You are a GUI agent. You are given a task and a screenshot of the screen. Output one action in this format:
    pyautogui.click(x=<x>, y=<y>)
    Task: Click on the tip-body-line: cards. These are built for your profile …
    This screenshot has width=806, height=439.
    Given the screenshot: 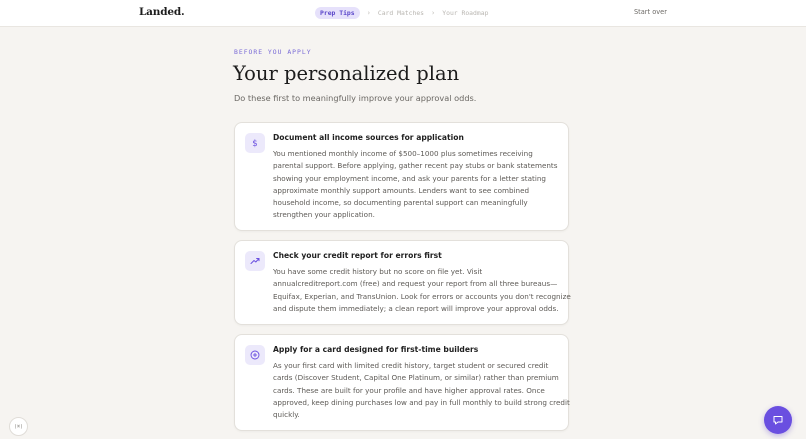 What is the action you would take?
    pyautogui.click(x=409, y=390)
    